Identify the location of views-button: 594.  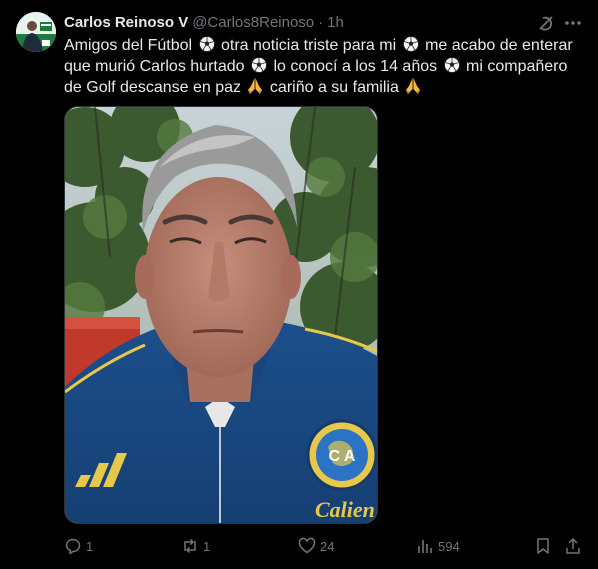
(438, 546).